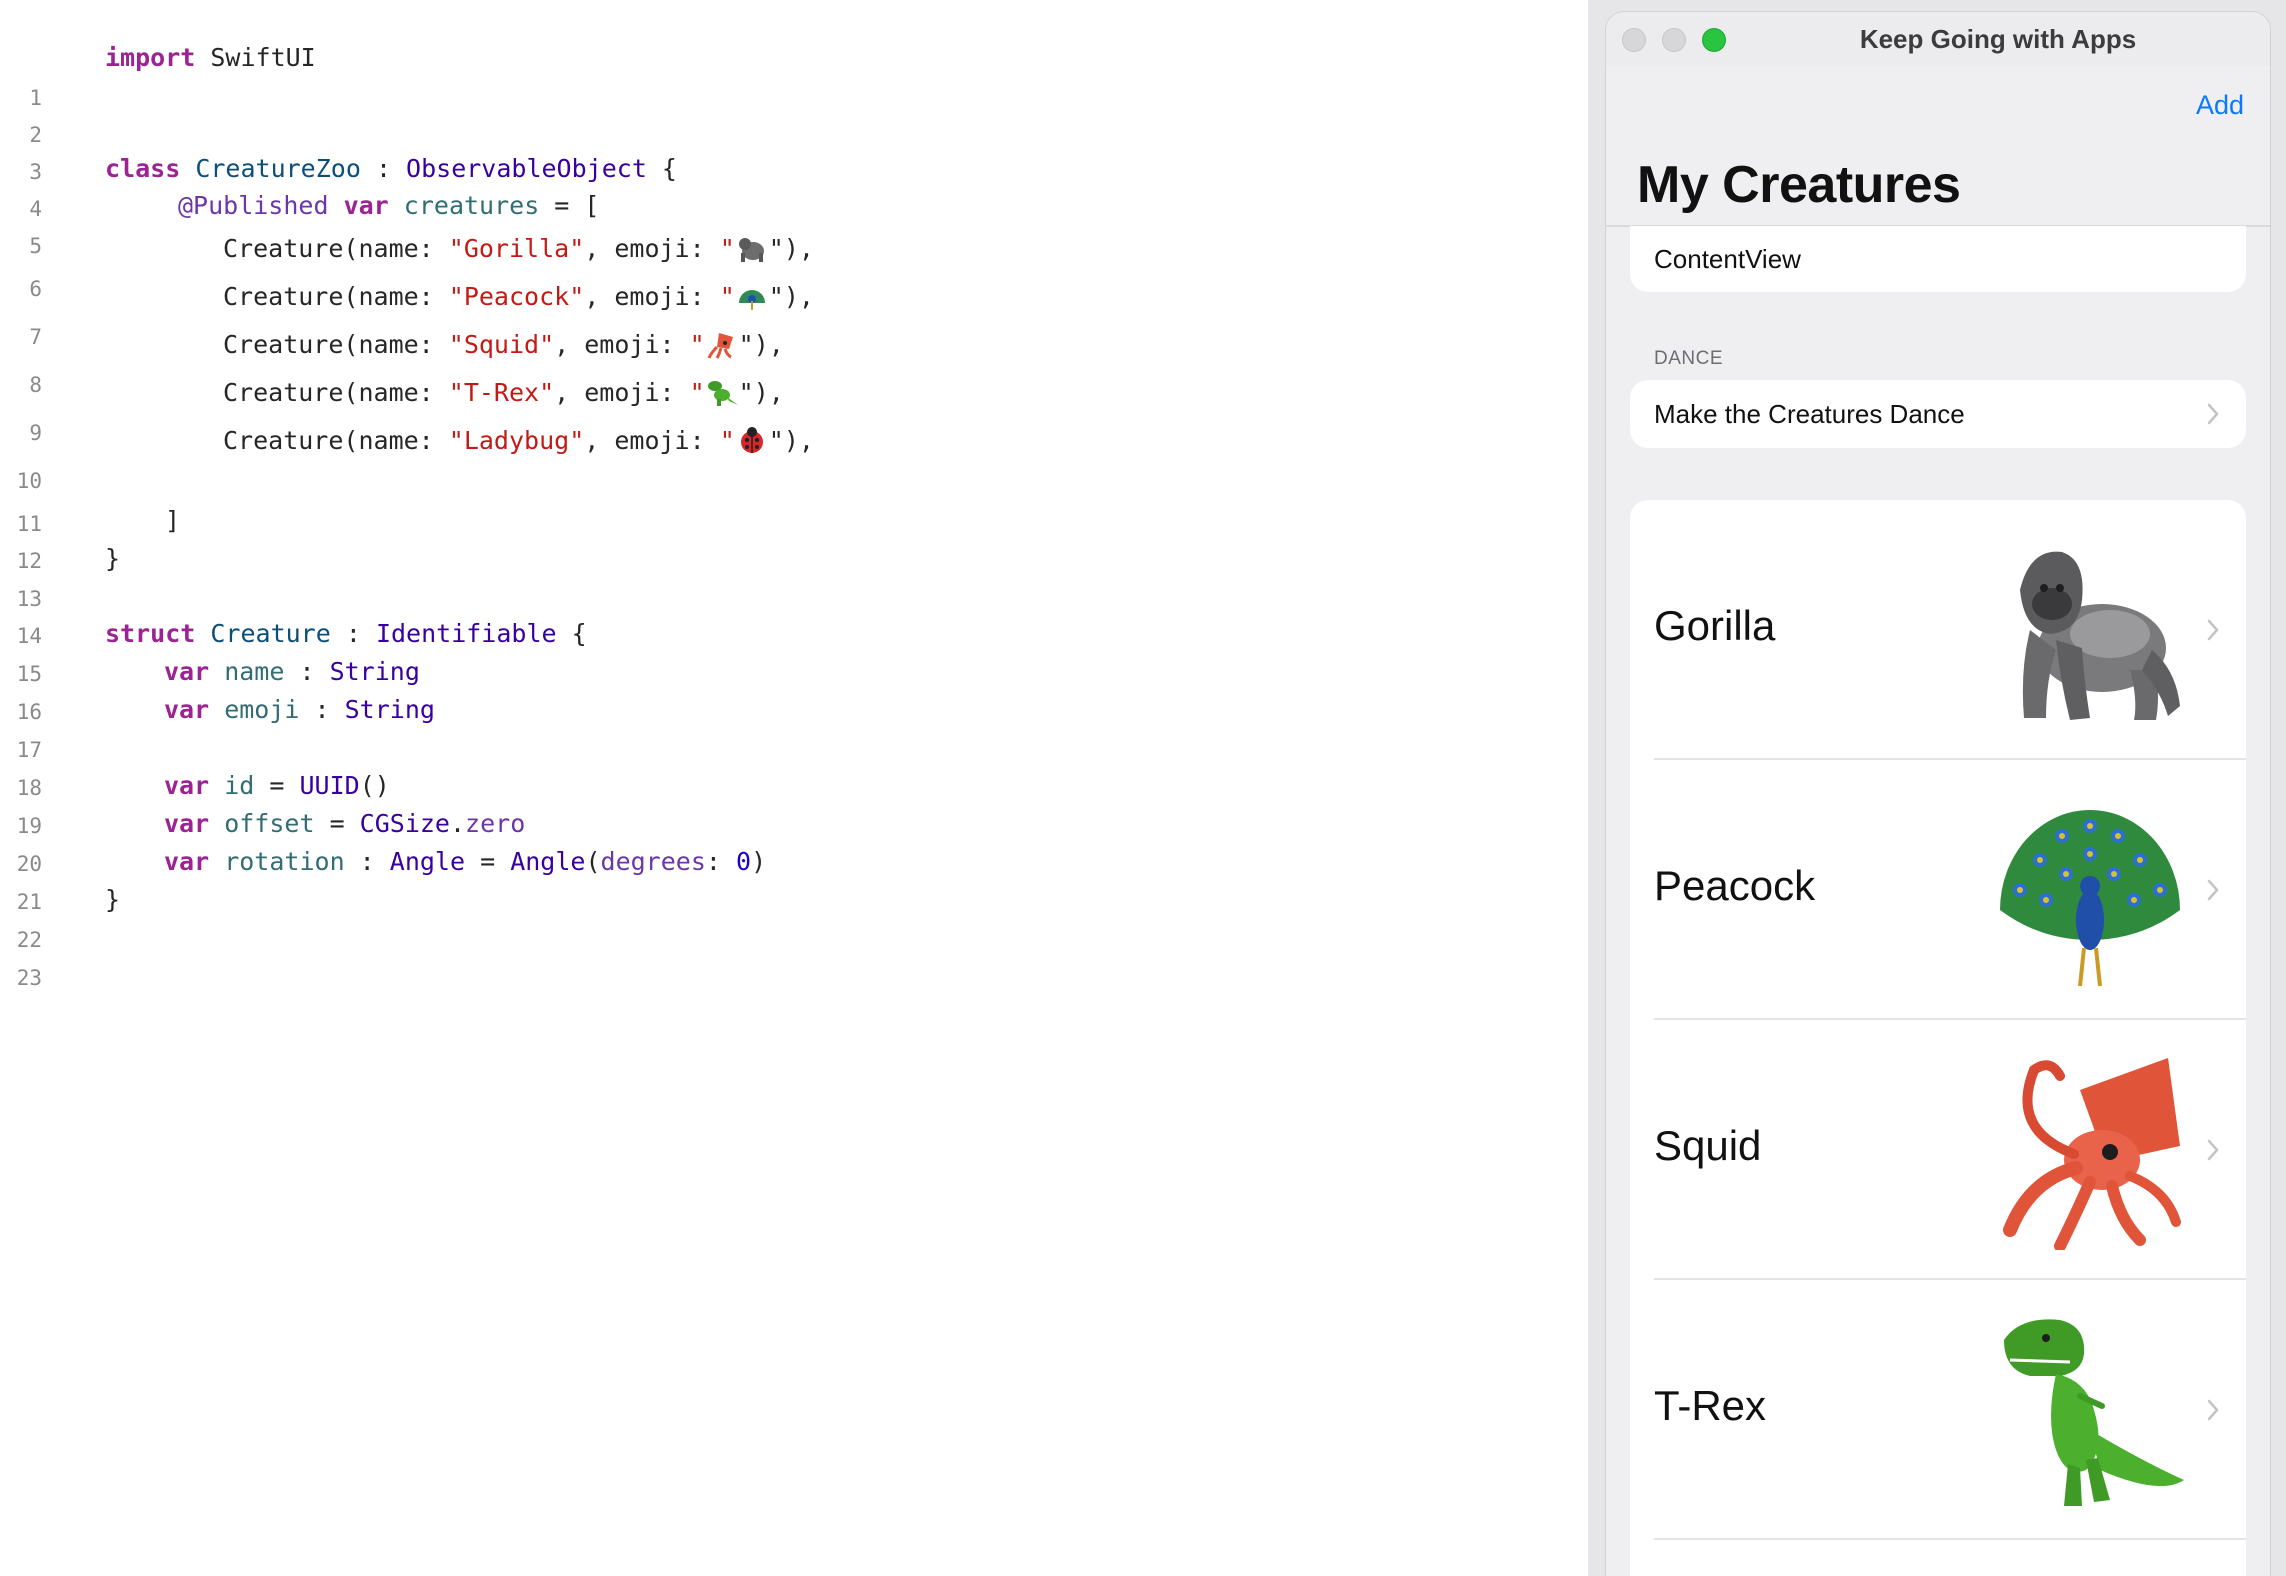 The image size is (2286, 1576). I want to click on code-token: (), so click(374, 785).